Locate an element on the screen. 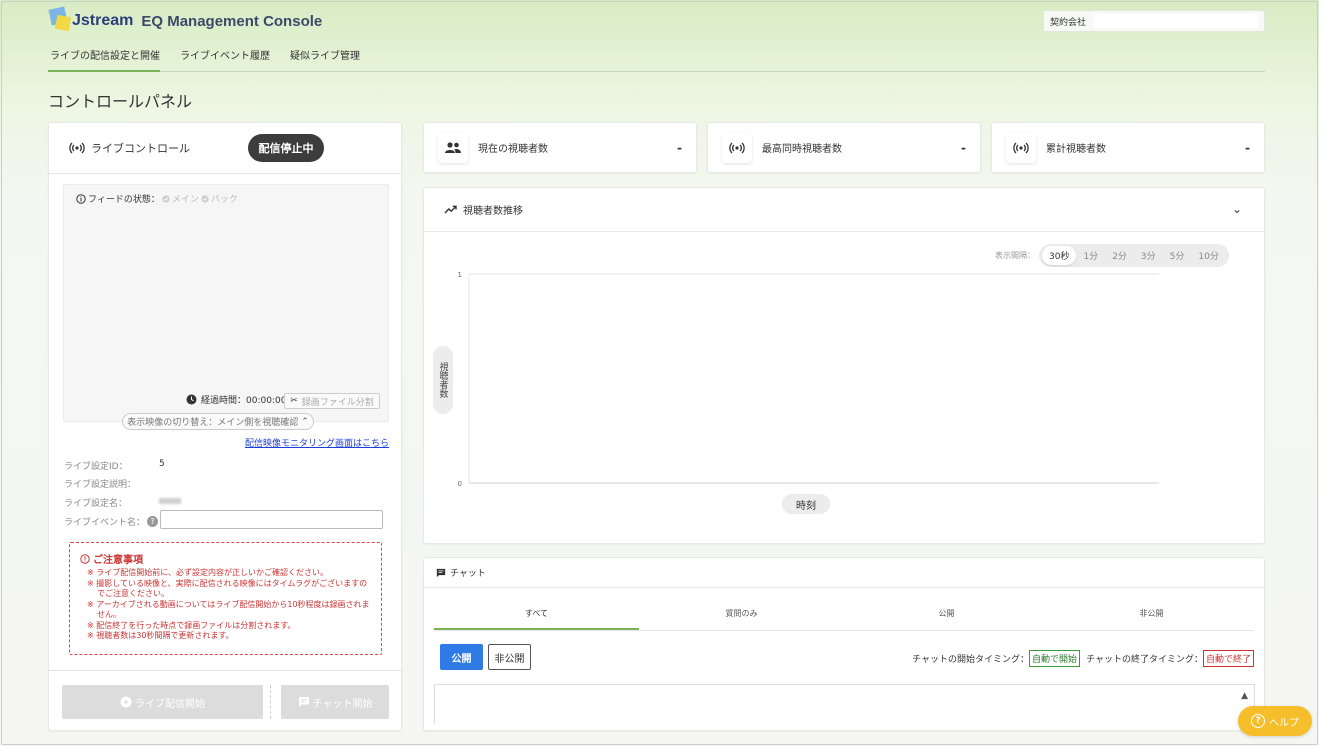  chat-message-list: ▲ is located at coordinates (844, 704).